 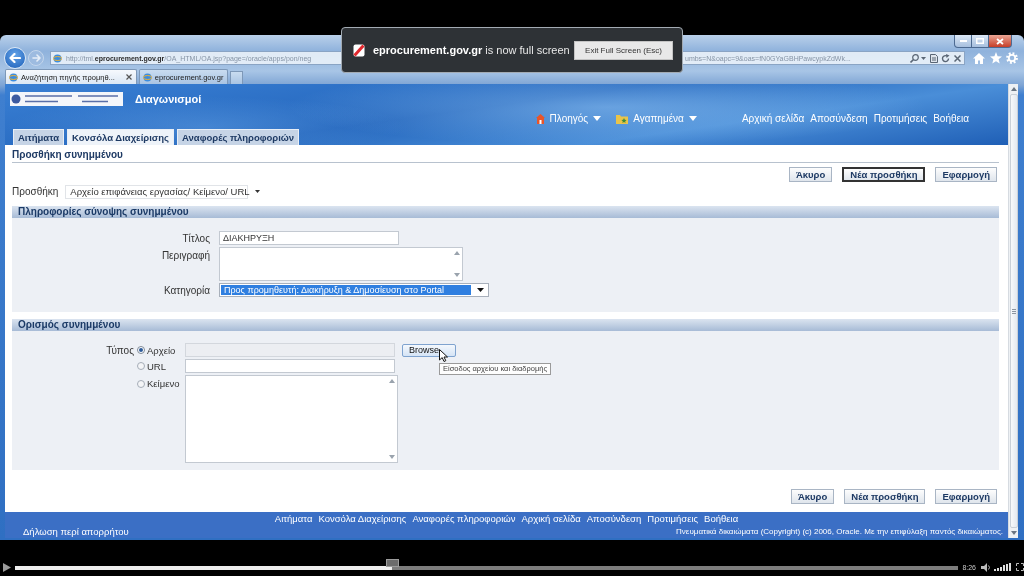 I want to click on field-label: Τίτλος, so click(x=196, y=238).